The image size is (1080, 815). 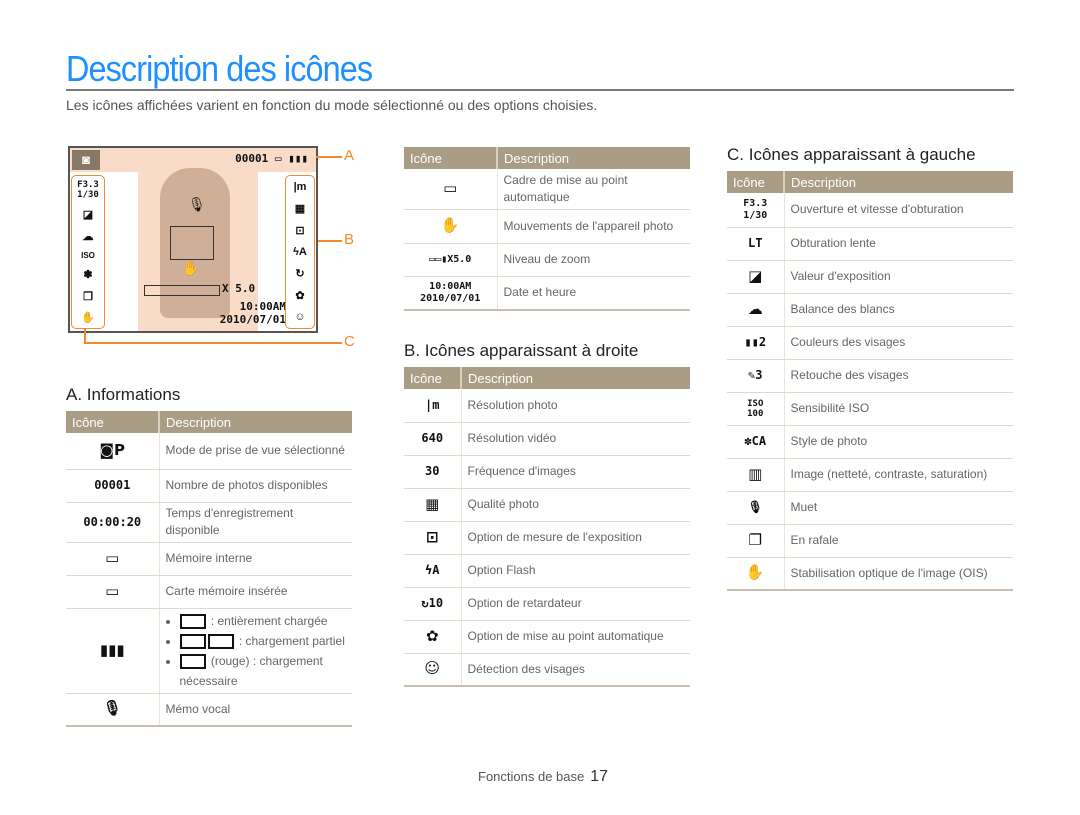 What do you see at coordinates (263, 671) in the screenshot?
I see `battery-empty-item: (rouge) : chargement nécessaire` at bounding box center [263, 671].